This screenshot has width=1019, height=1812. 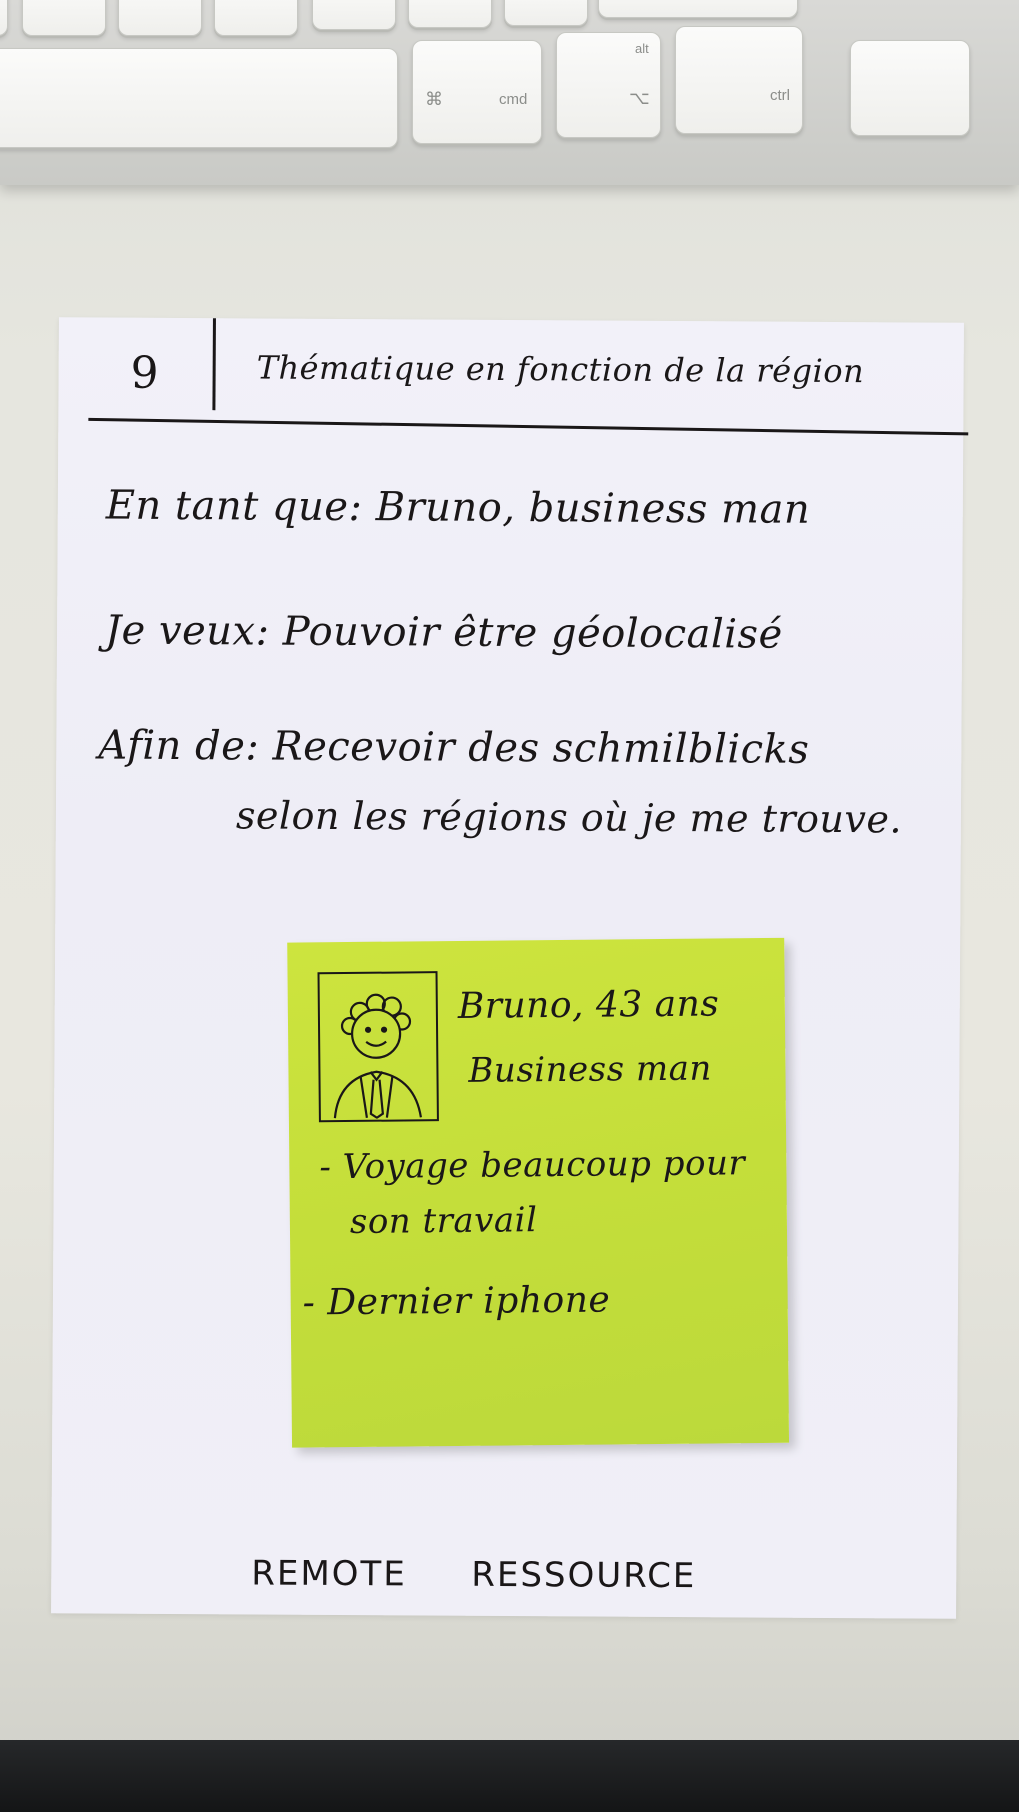 What do you see at coordinates (434, 99) in the screenshot?
I see `cmd-symbol-icon: ⌘` at bounding box center [434, 99].